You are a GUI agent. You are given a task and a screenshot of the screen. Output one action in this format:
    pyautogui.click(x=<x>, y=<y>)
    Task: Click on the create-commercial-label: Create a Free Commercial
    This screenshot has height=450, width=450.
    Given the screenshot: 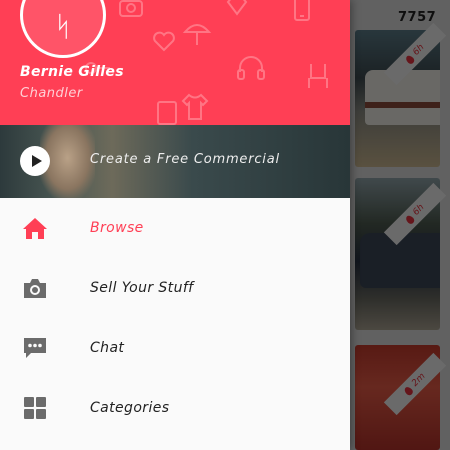 What is the action you would take?
    pyautogui.click(x=185, y=159)
    